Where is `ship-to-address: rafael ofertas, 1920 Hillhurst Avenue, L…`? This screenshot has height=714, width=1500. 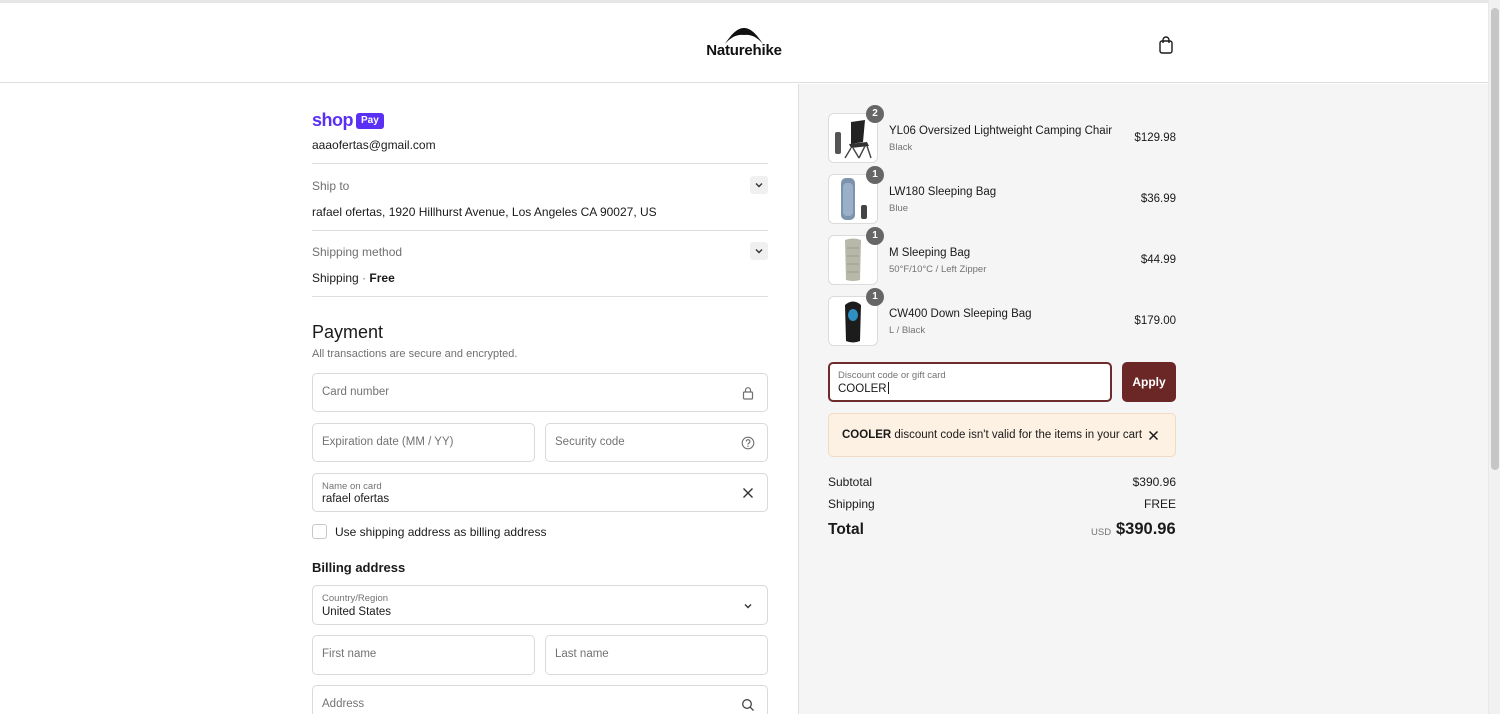 ship-to-address: rafael ofertas, 1920 Hillhurst Avenue, L… is located at coordinates (484, 212).